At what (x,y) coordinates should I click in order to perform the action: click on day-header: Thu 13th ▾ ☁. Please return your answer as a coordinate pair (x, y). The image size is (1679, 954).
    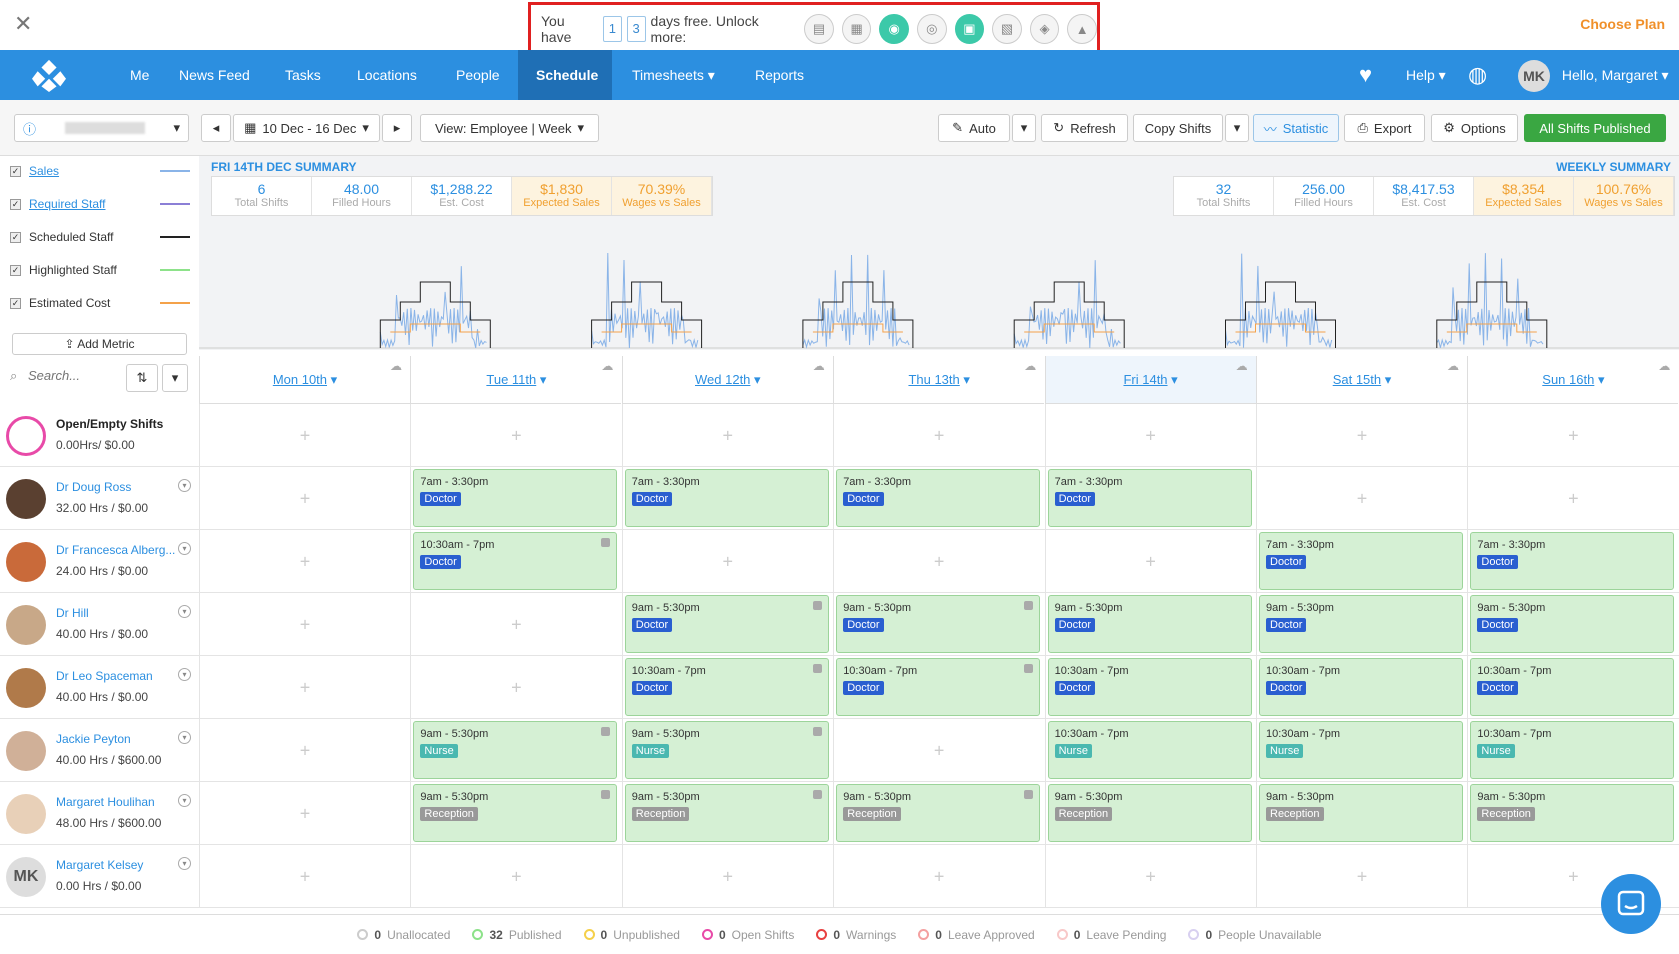
    Looking at the image, I should click on (939, 380).